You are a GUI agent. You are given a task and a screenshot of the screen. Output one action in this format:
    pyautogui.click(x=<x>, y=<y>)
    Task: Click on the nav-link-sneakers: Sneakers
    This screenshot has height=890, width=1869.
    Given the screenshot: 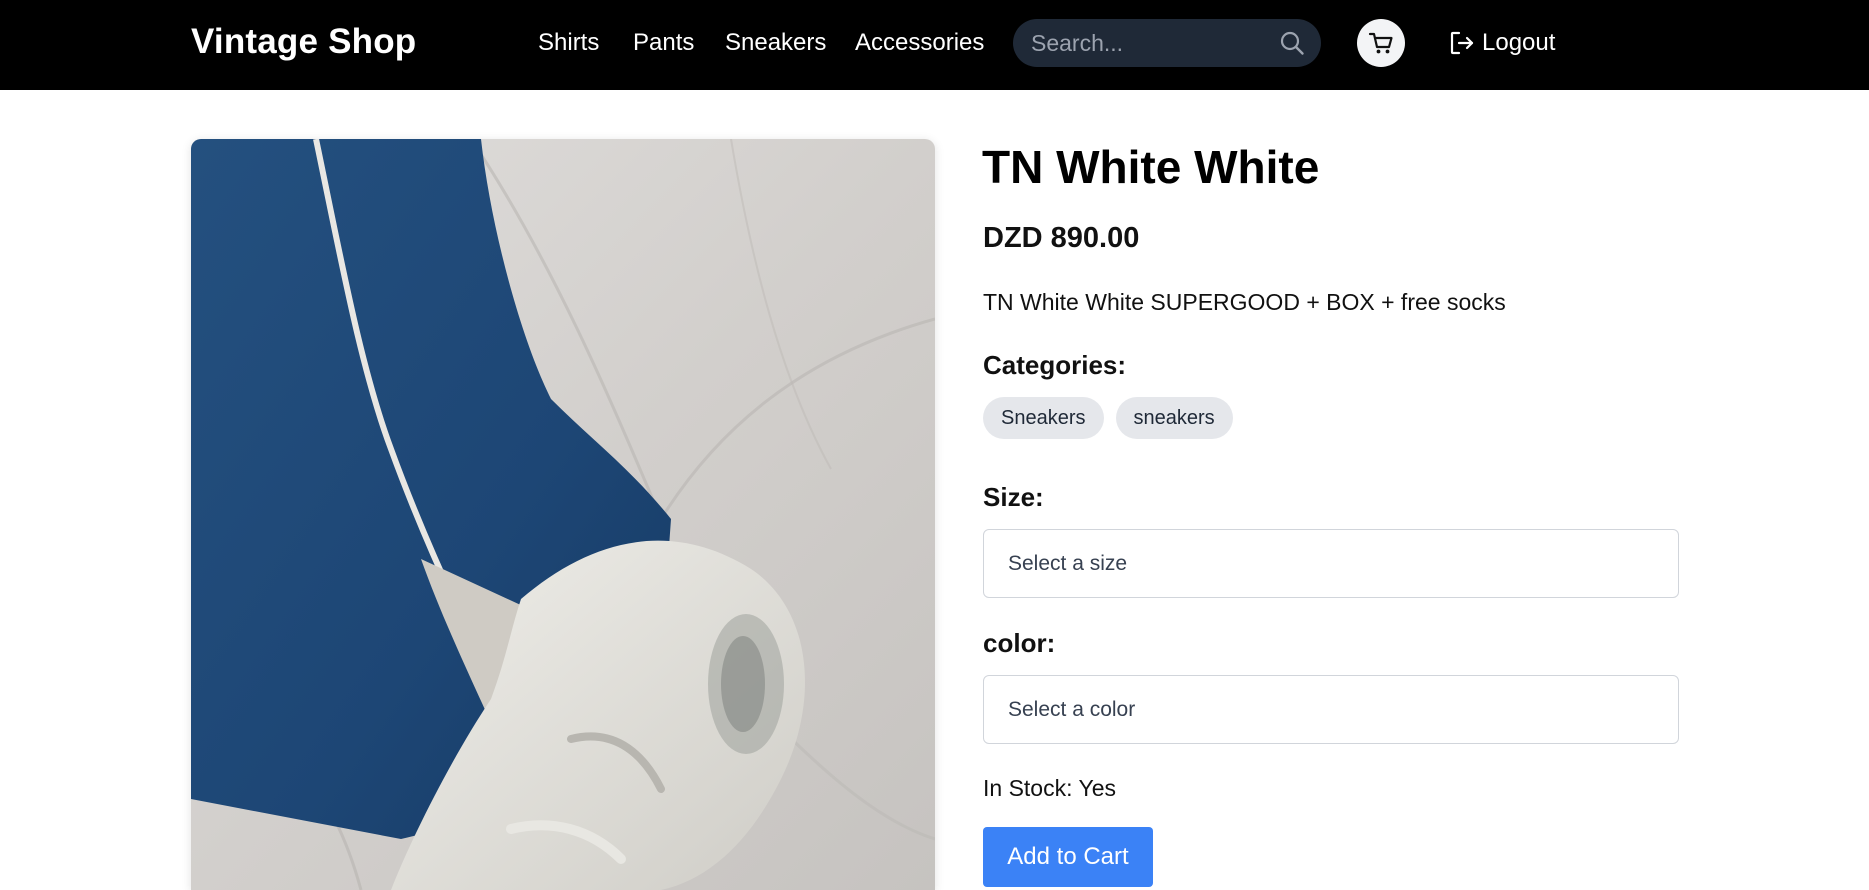 What is the action you would take?
    pyautogui.click(x=775, y=43)
    